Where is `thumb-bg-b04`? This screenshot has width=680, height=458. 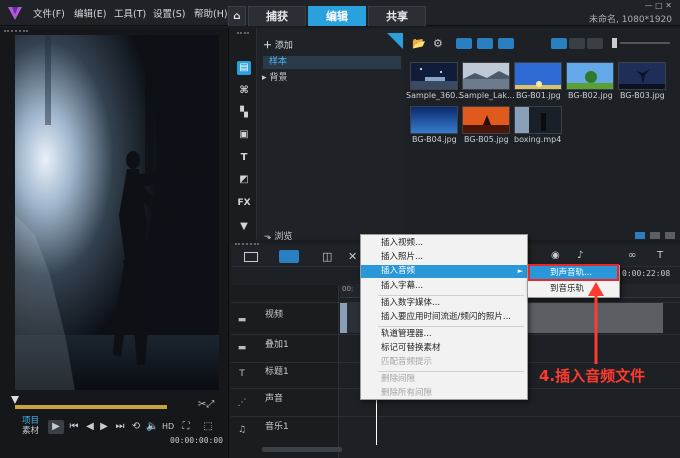
thumb-bg-b04 is located at coordinates (434, 120).